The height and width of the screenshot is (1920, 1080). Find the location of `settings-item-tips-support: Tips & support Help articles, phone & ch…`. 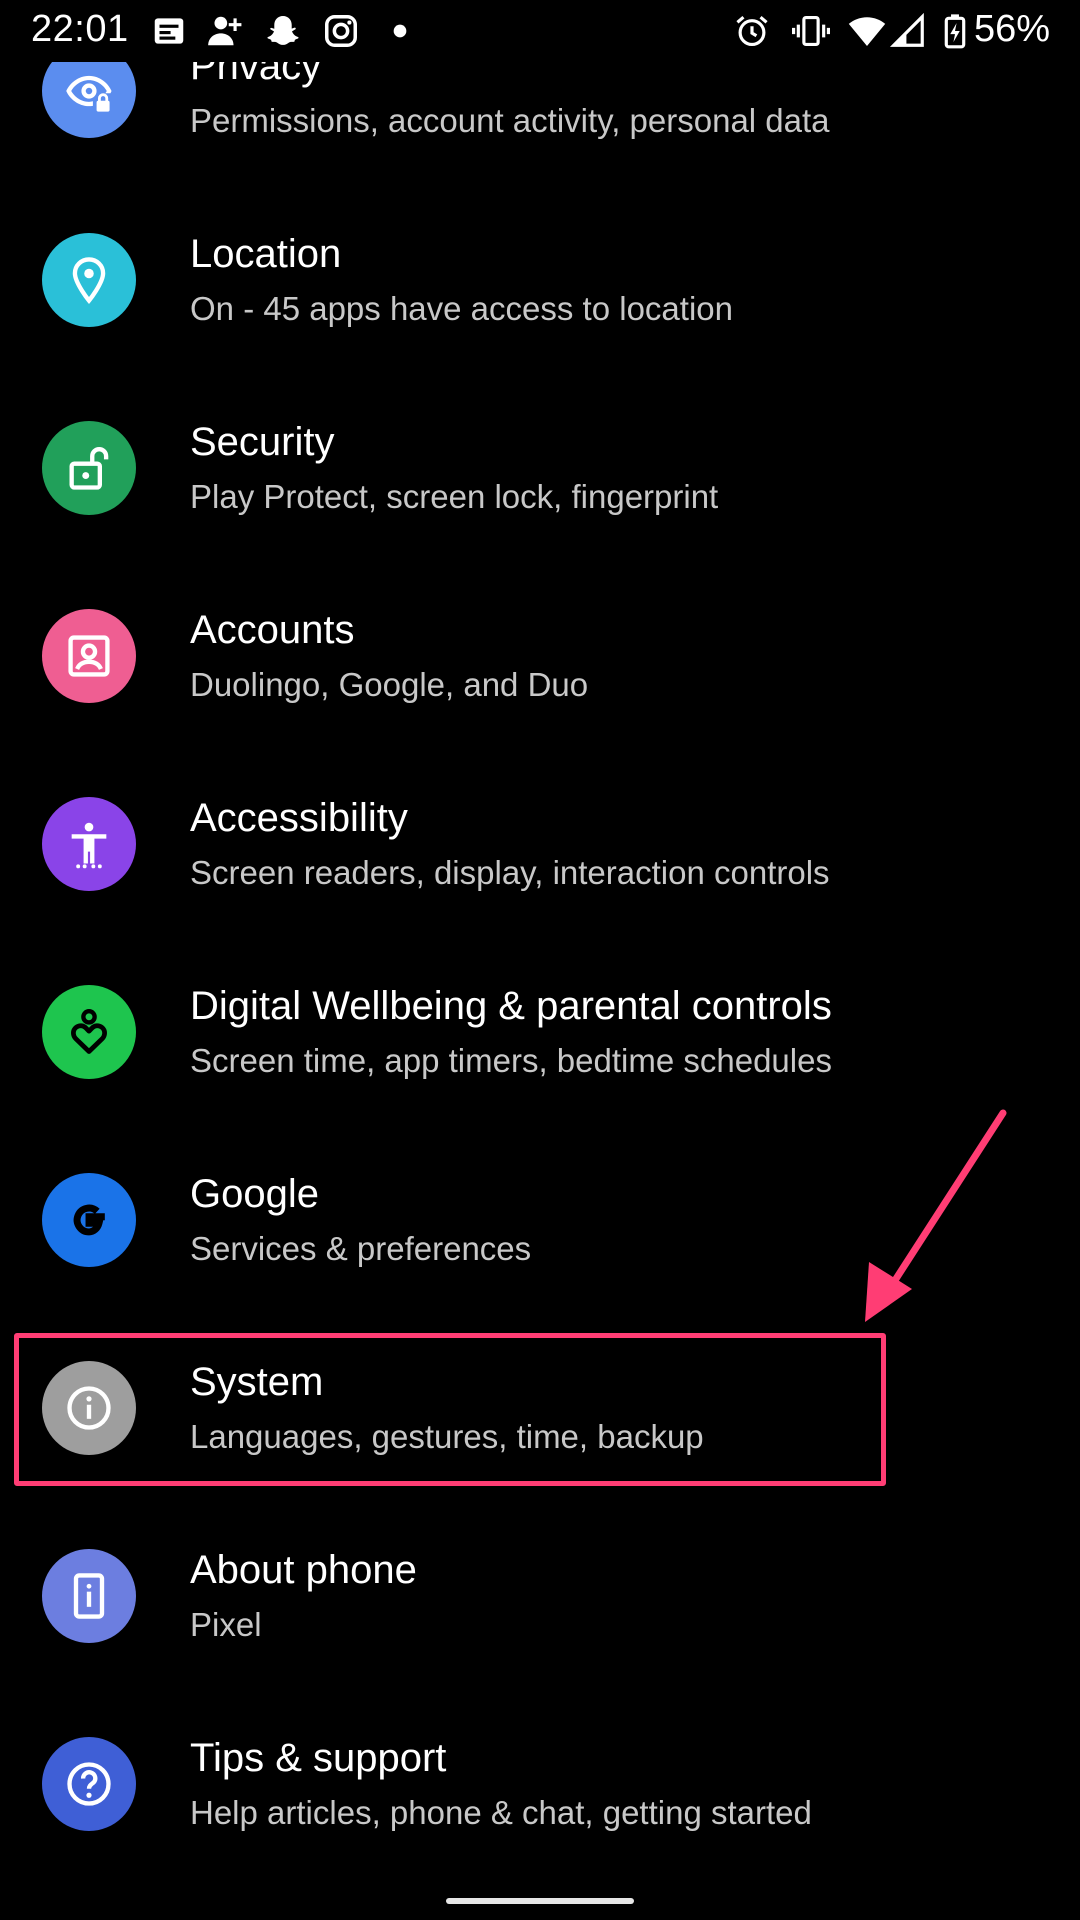

settings-item-tips-support: Tips & support Help articles, phone & ch… is located at coordinates (540, 1786).